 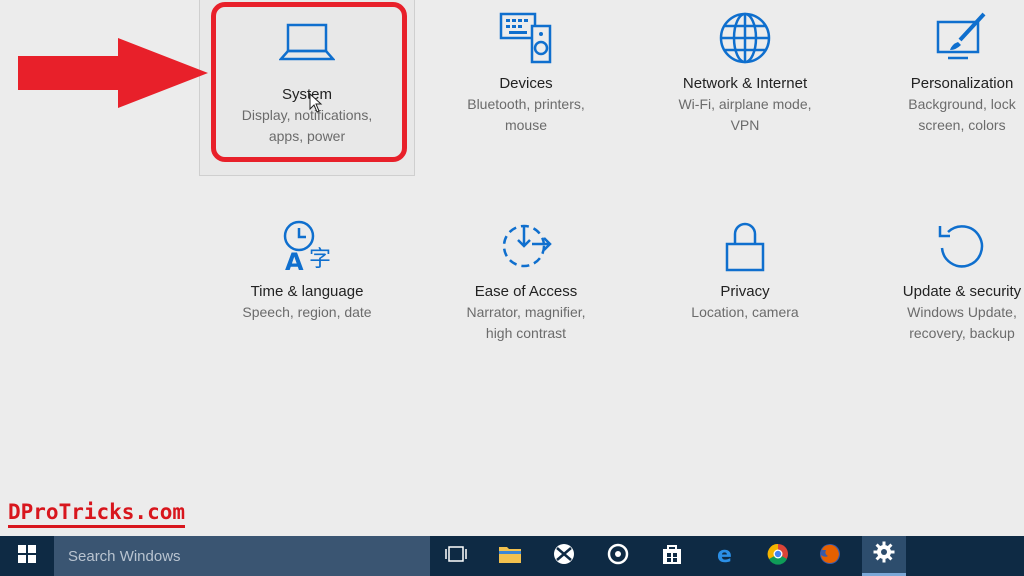 What do you see at coordinates (113, 75) in the screenshot?
I see `red-arrow-icon` at bounding box center [113, 75].